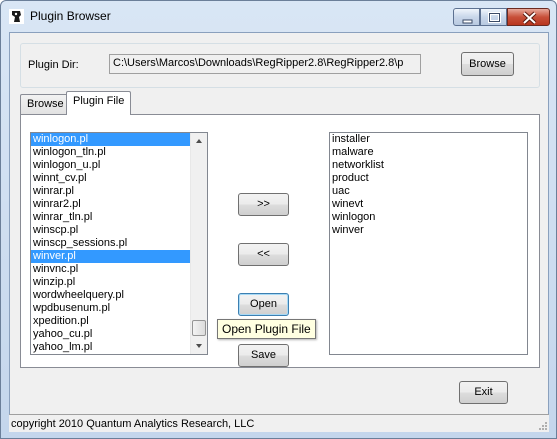  What do you see at coordinates (428, 191) in the screenshot?
I see `selected-plugin-item: uac` at bounding box center [428, 191].